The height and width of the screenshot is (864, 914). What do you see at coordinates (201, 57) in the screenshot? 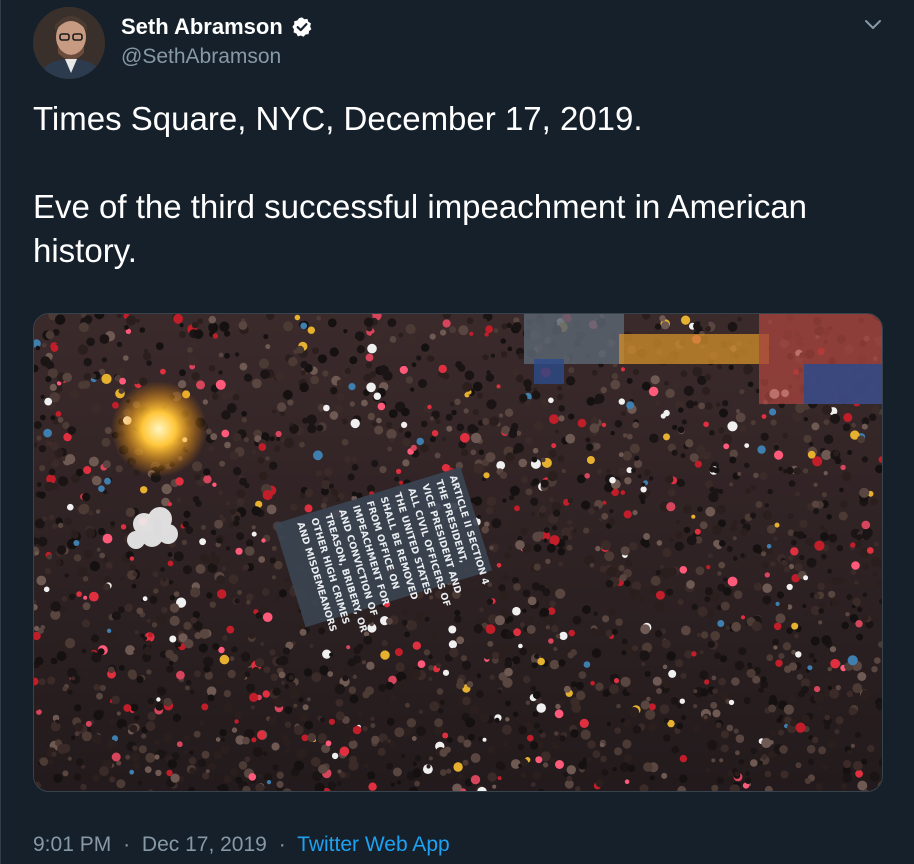
I see `author-handle: @SethAbramson` at bounding box center [201, 57].